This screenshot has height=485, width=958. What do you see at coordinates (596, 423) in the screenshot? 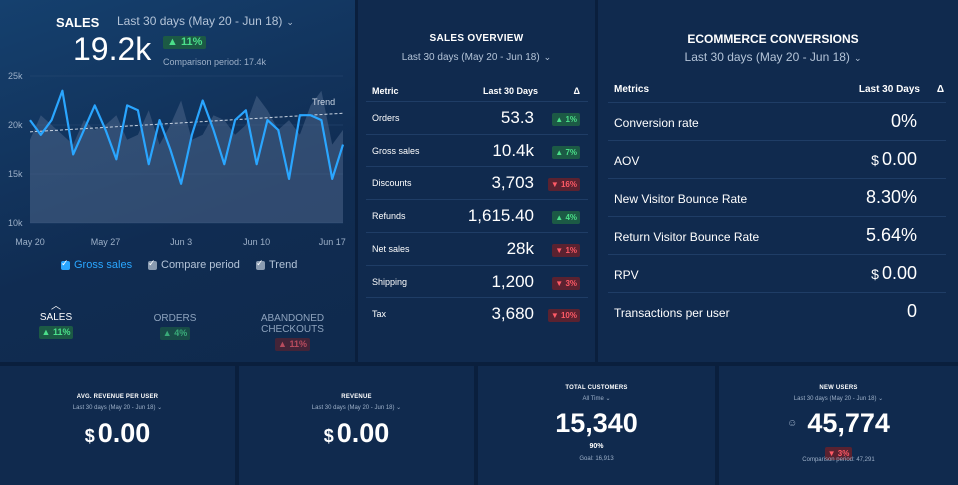
I see `tile-value: 15,340` at bounding box center [596, 423].